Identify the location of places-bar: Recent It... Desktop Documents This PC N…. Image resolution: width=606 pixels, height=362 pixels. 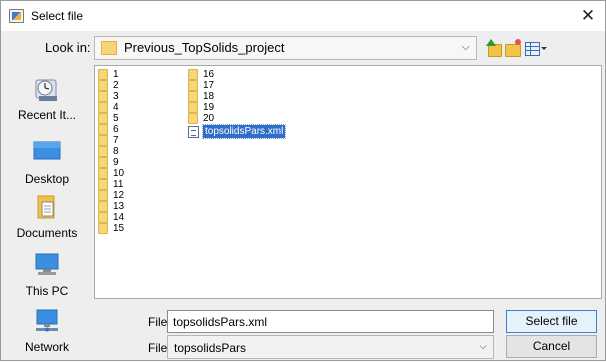
(47, 213).